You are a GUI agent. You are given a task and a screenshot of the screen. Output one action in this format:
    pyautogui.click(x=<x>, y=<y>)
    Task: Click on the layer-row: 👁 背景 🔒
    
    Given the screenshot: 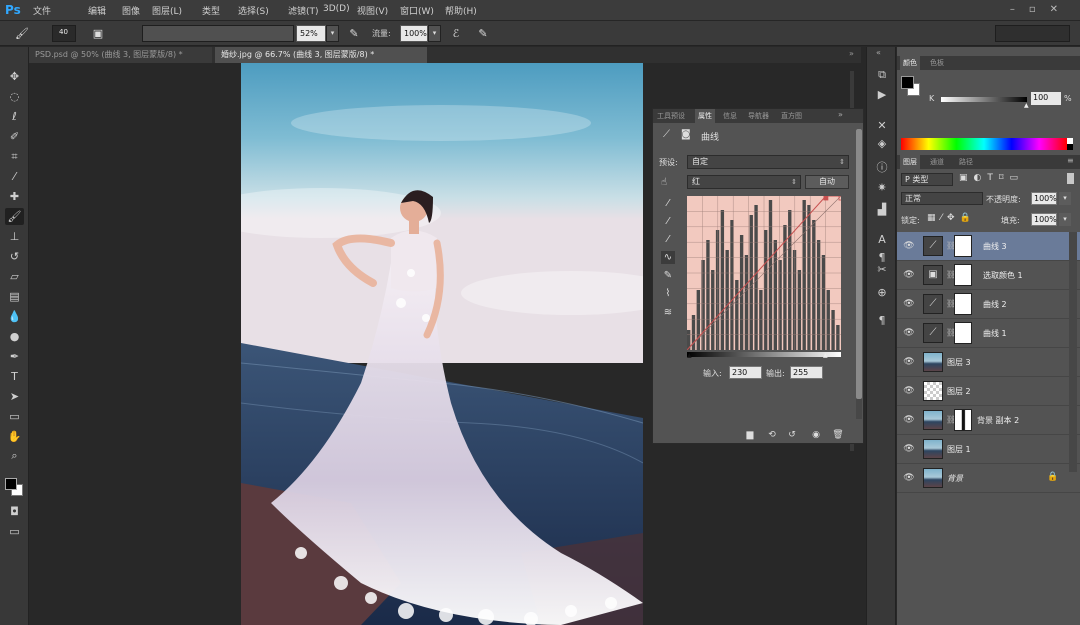 What is the action you would take?
    pyautogui.click(x=988, y=478)
    